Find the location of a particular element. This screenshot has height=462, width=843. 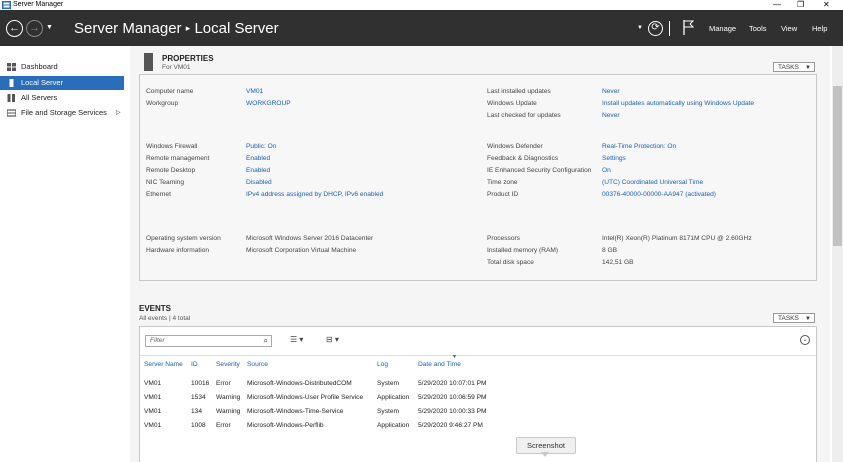

property-label: Remote management is located at coordinates (178, 158).